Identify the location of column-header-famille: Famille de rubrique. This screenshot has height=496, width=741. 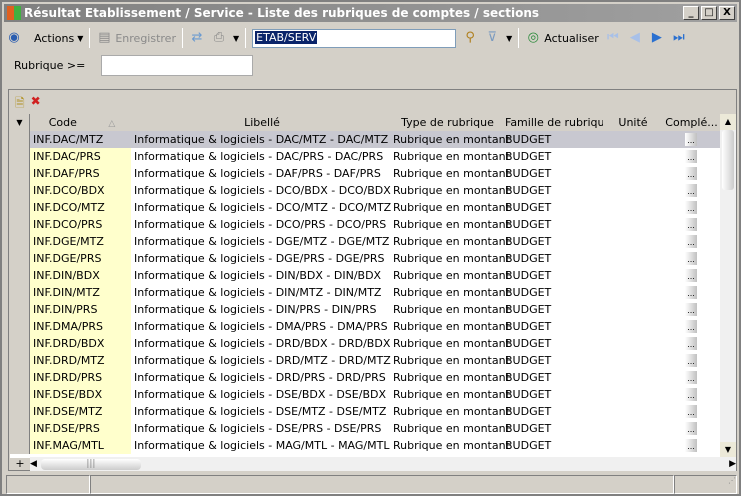
(552, 122).